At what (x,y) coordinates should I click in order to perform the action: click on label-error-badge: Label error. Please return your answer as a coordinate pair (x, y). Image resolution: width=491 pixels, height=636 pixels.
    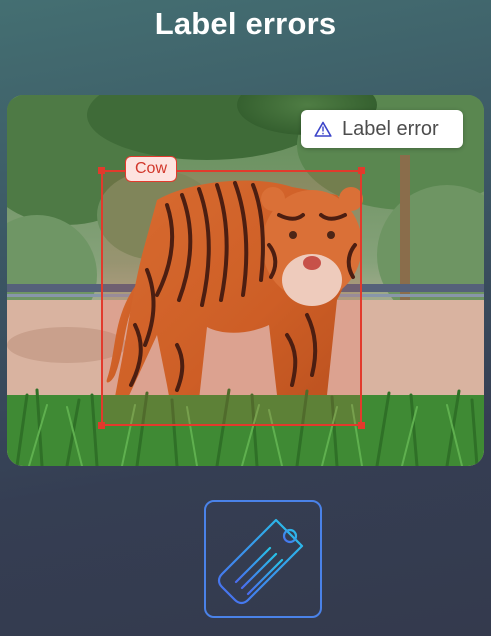
    Looking at the image, I should click on (382, 129).